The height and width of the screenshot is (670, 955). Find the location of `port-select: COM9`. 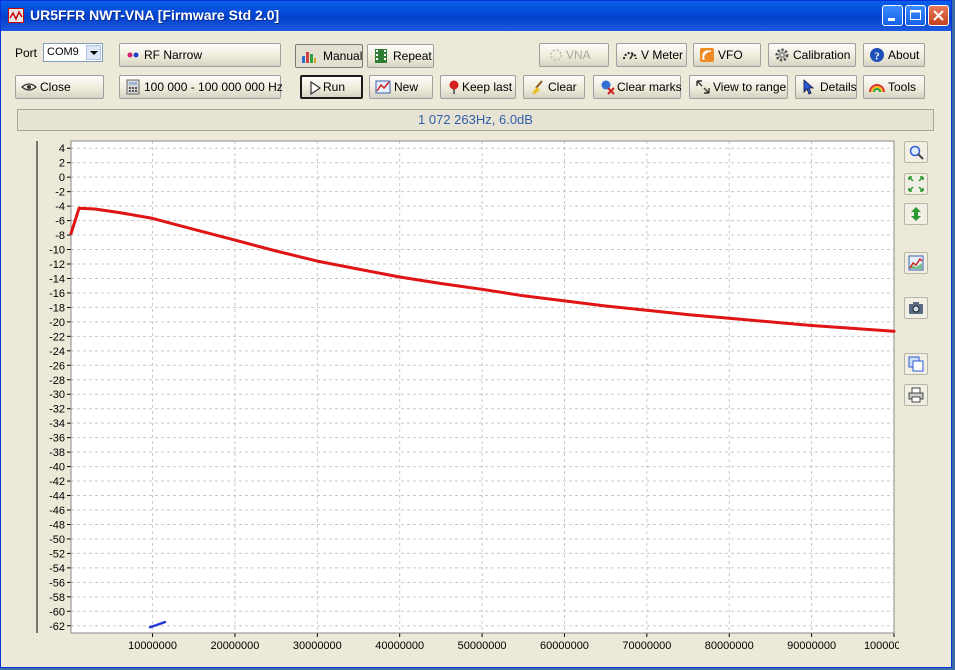

port-select: COM9 is located at coordinates (73, 52).